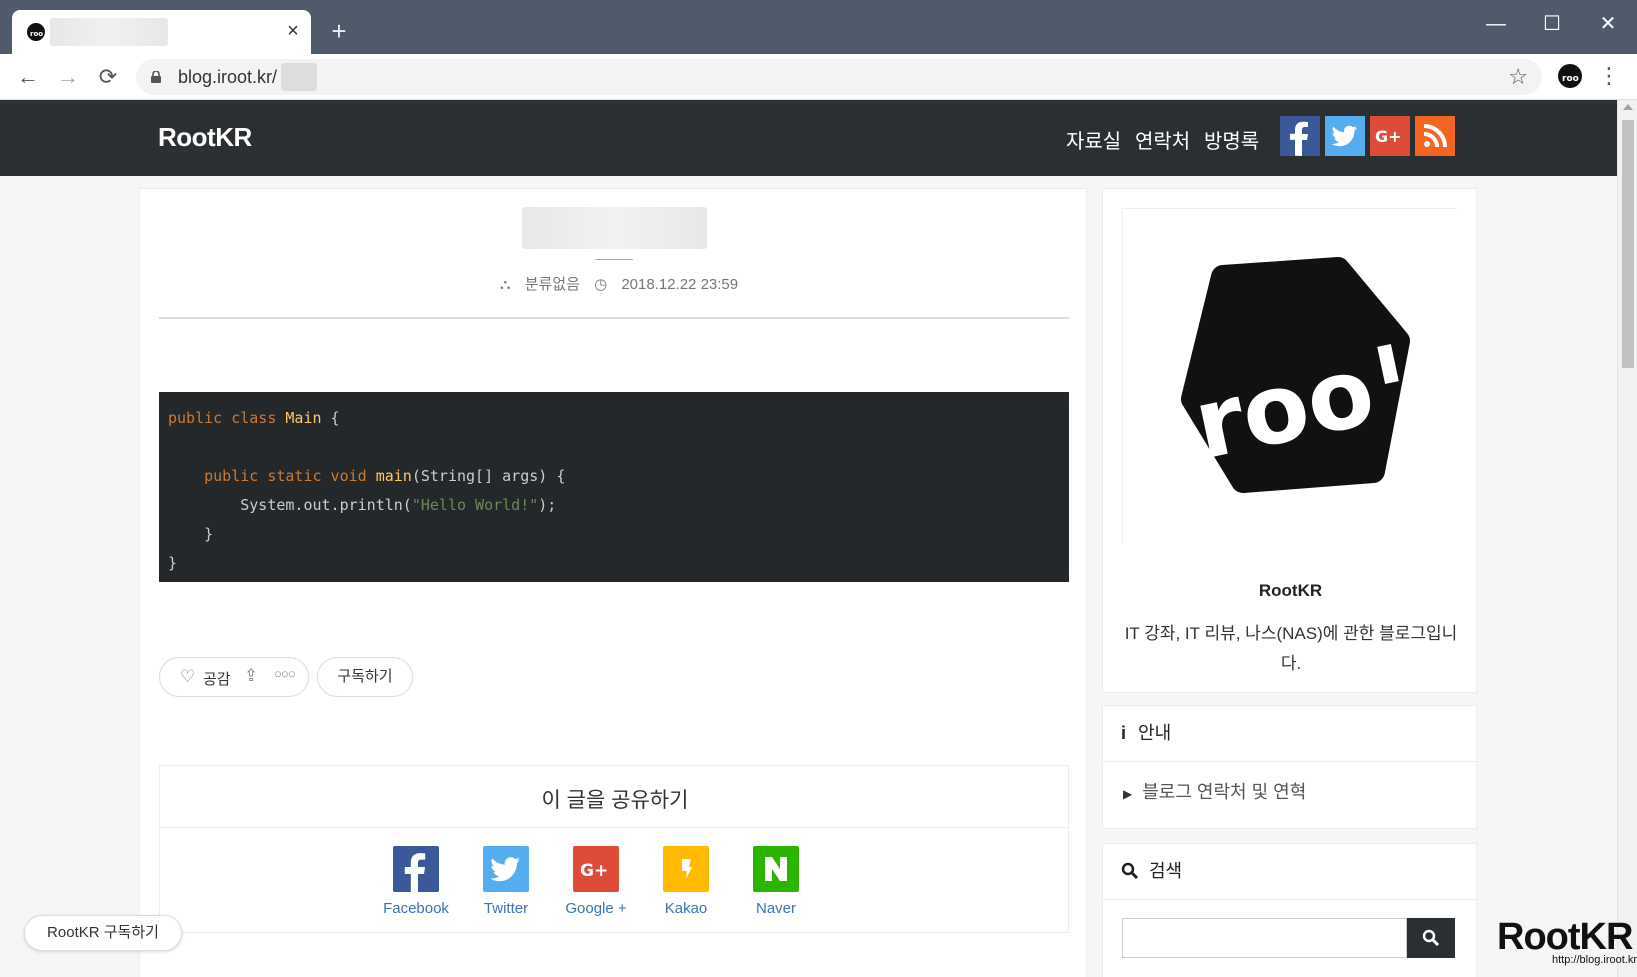 This screenshot has width=1637, height=977. Describe the element at coordinates (28, 77) in the screenshot. I see `back-arrow-icon: ←` at that location.